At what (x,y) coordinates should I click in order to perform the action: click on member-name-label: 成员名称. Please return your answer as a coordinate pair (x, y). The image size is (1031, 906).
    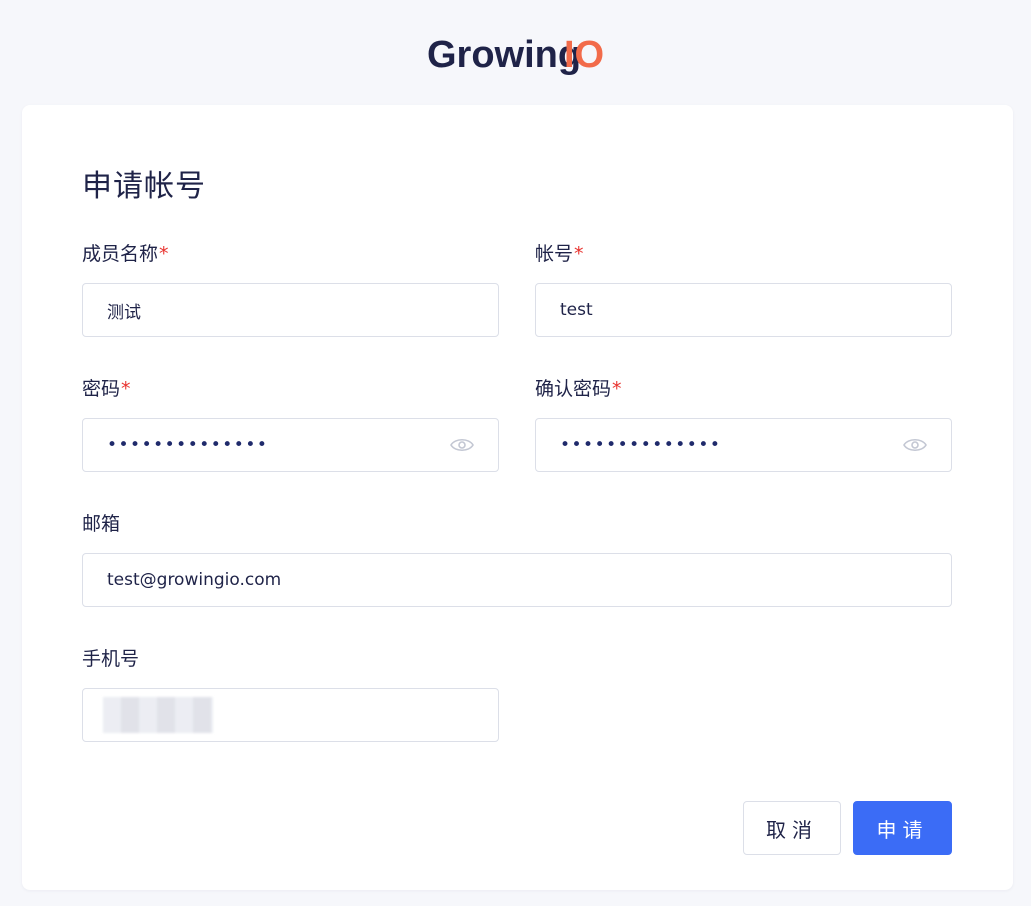
    Looking at the image, I should click on (120, 254).